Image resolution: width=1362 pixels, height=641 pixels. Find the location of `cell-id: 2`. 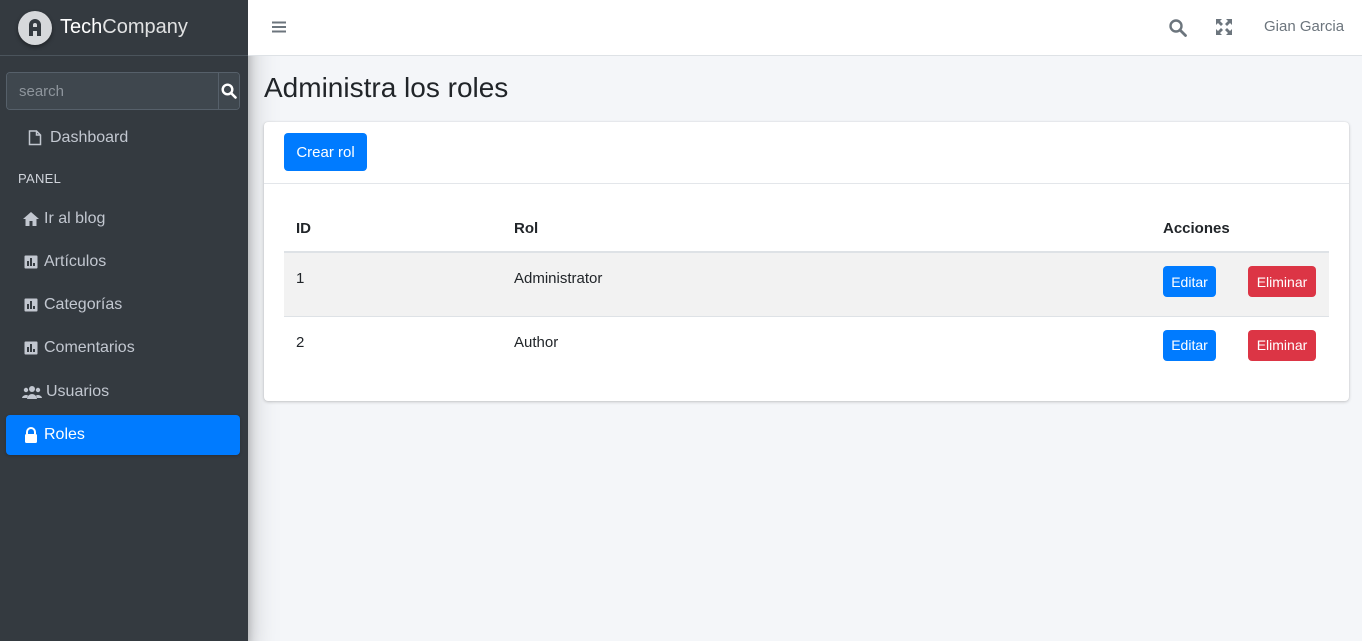

cell-id: 2 is located at coordinates (393, 347).